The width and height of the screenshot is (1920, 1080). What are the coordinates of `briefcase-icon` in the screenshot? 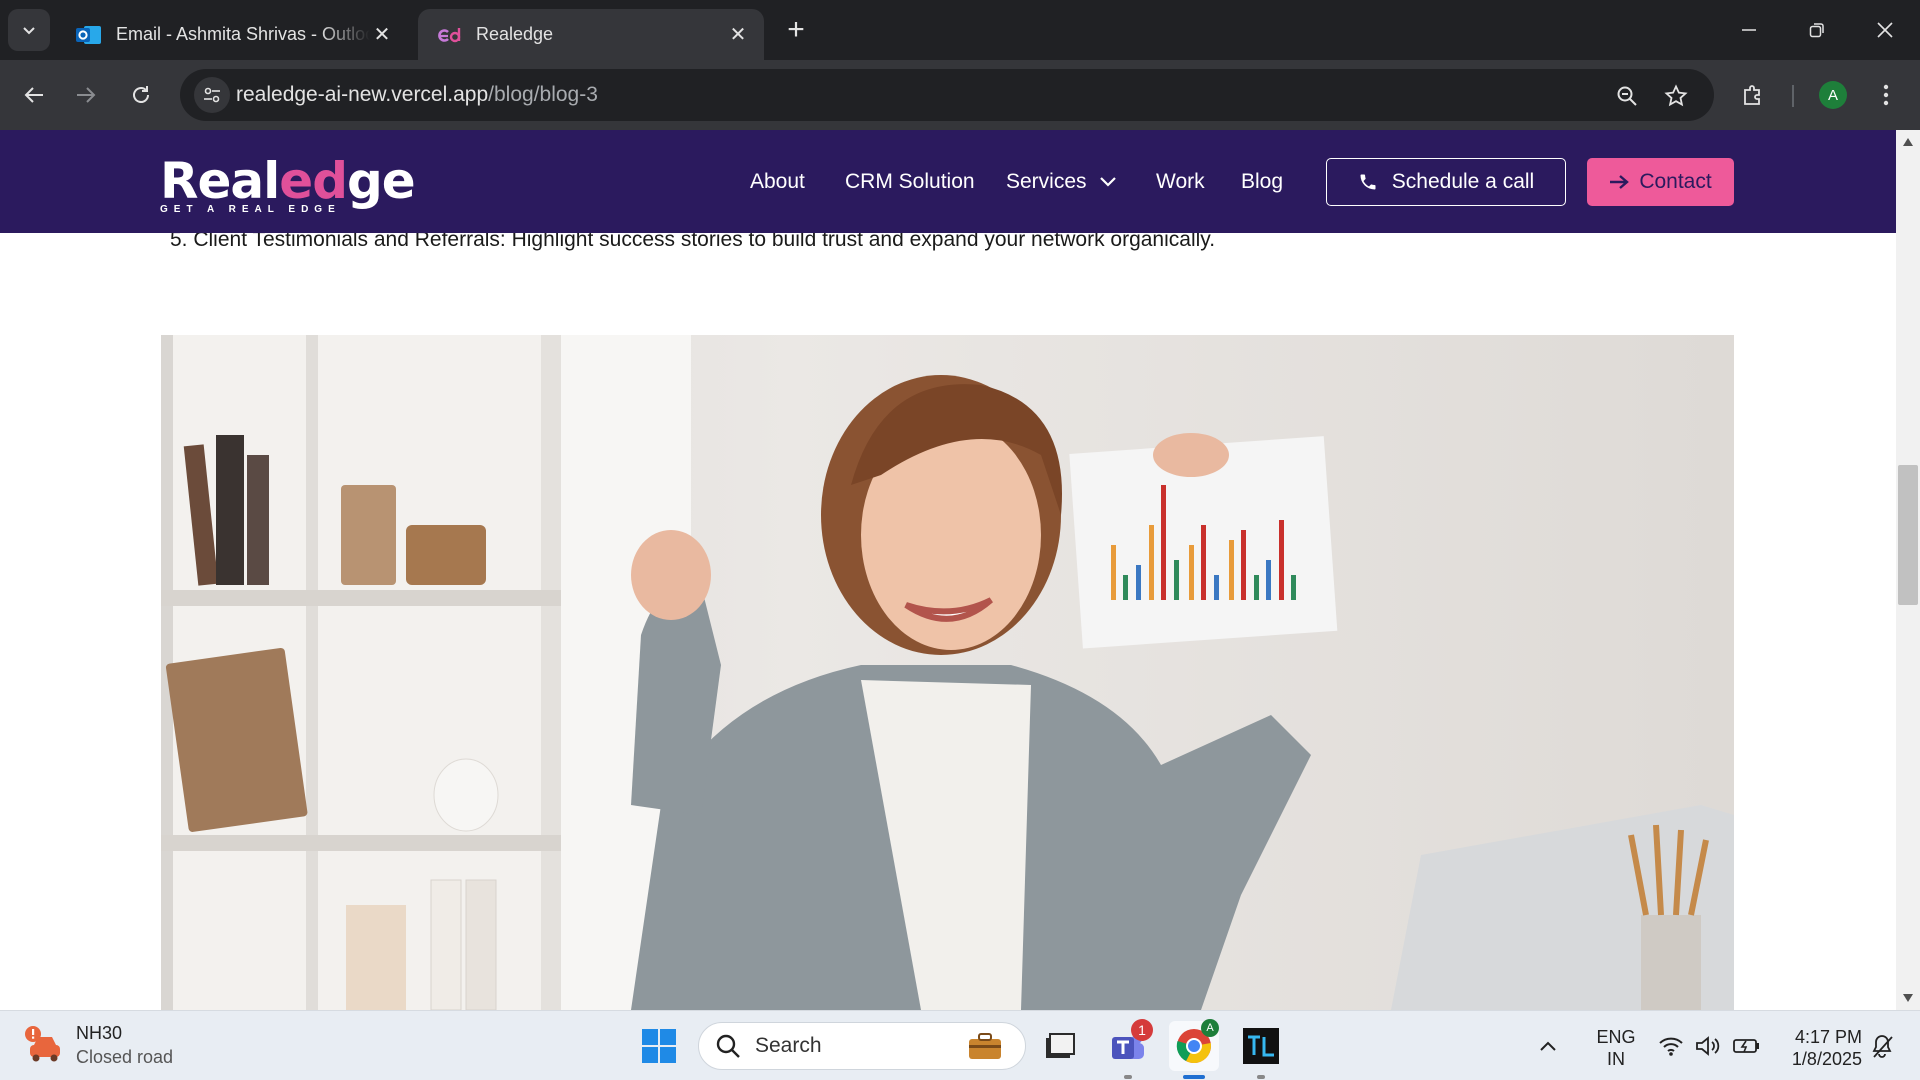 It's located at (985, 1046).